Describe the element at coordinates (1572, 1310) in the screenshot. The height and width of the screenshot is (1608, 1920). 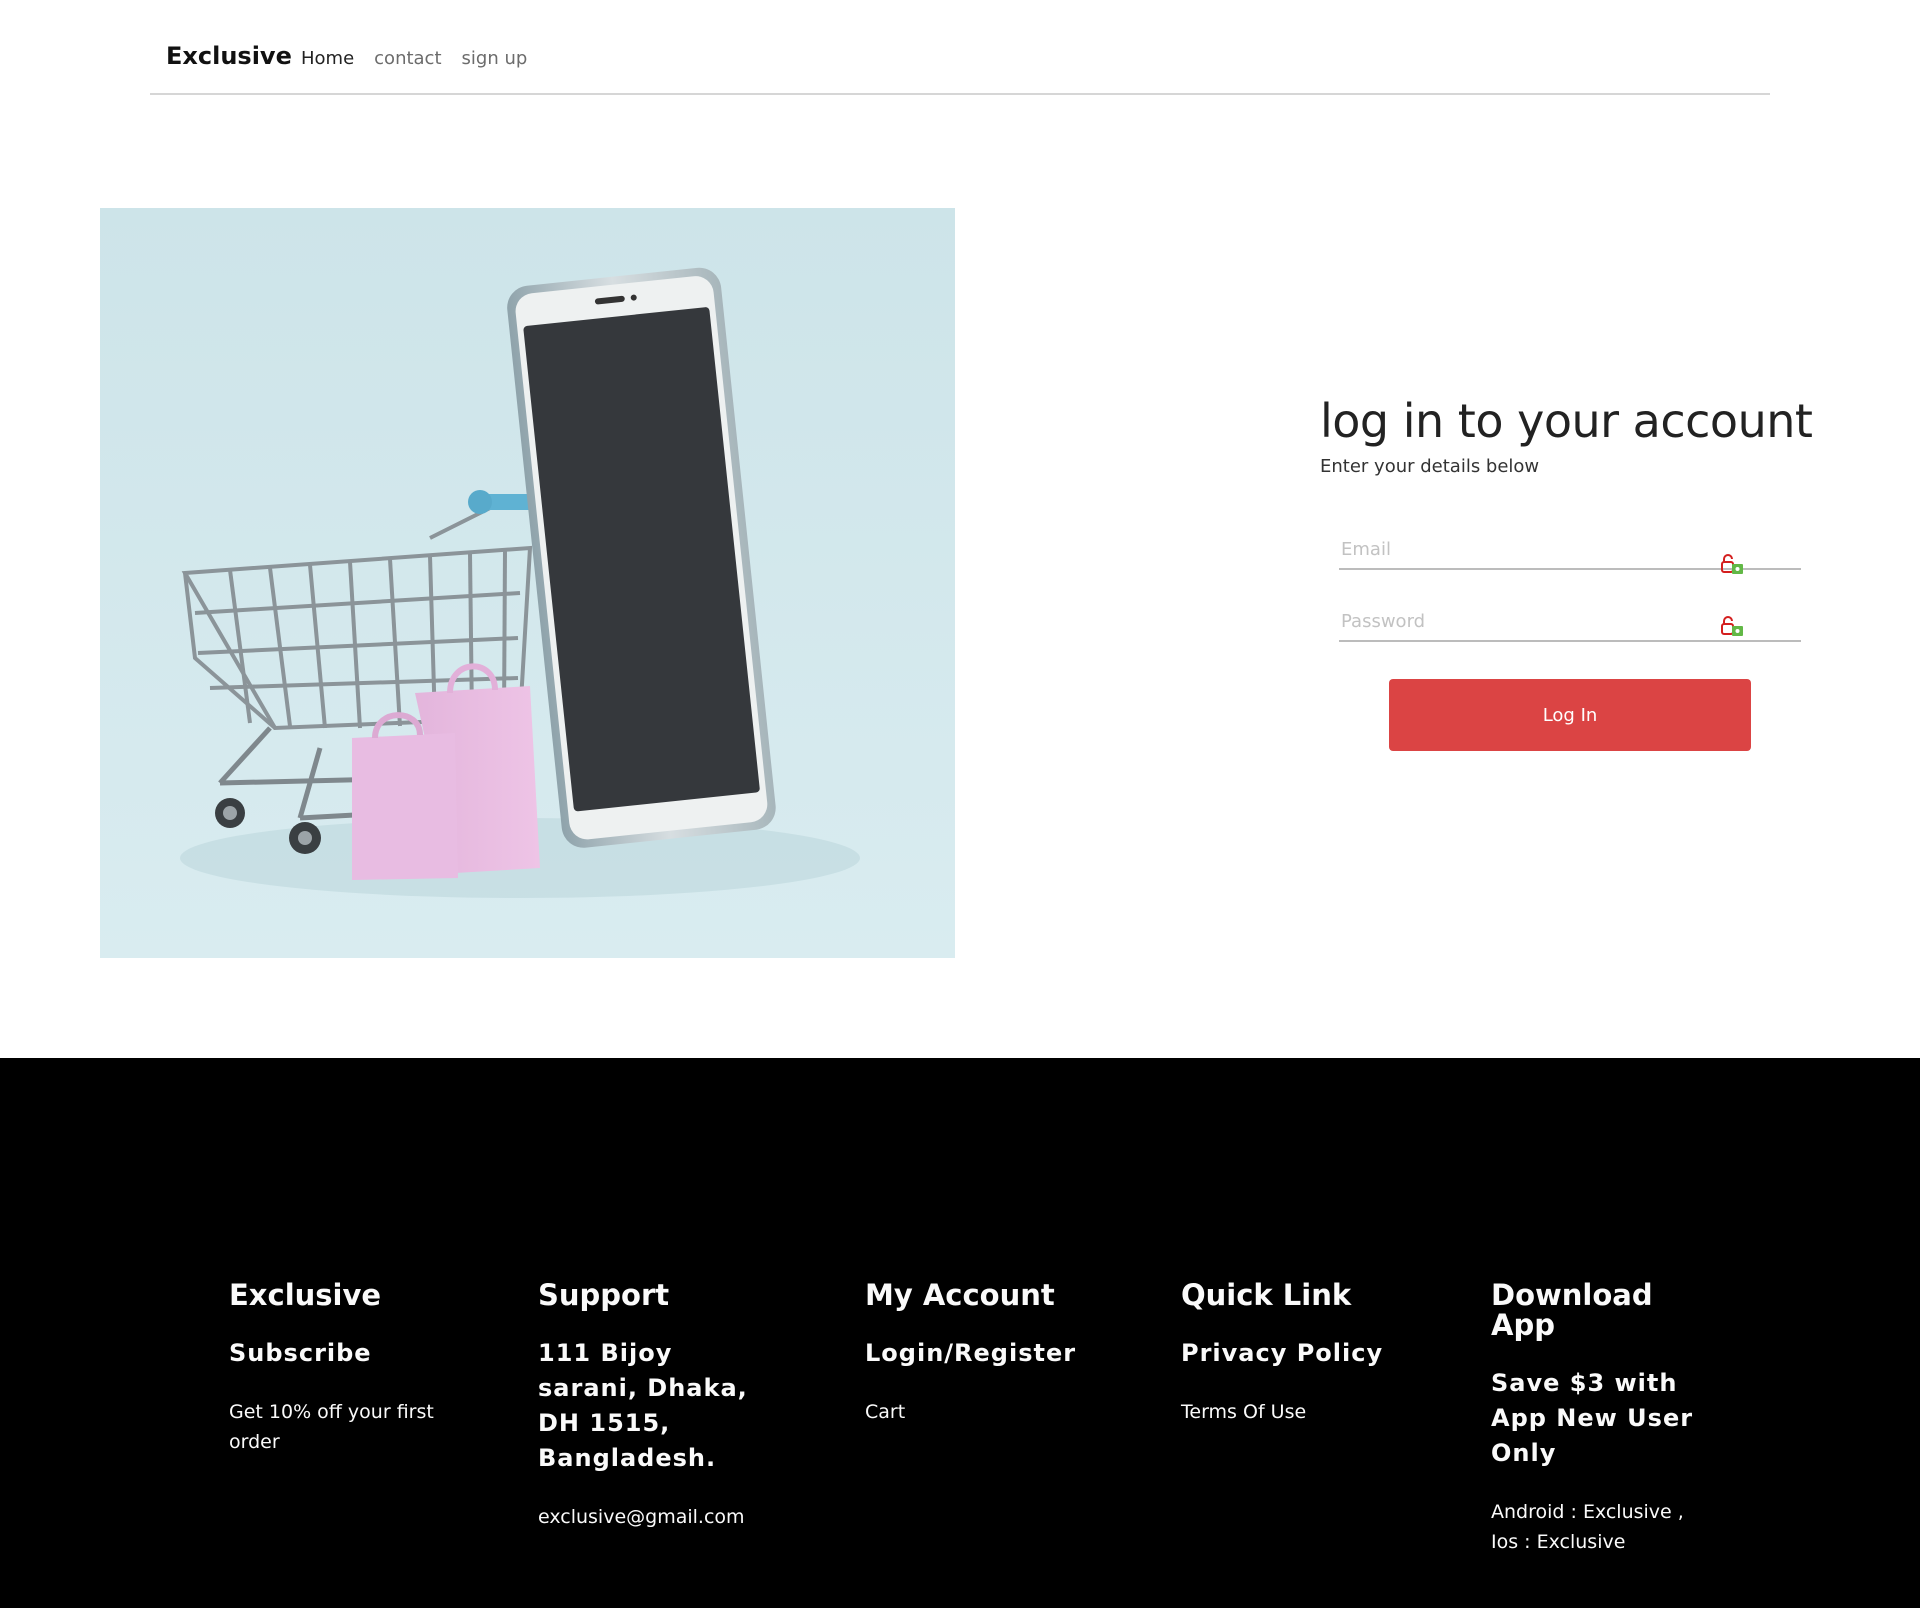
I see `footer-download-heading: Download App` at that location.